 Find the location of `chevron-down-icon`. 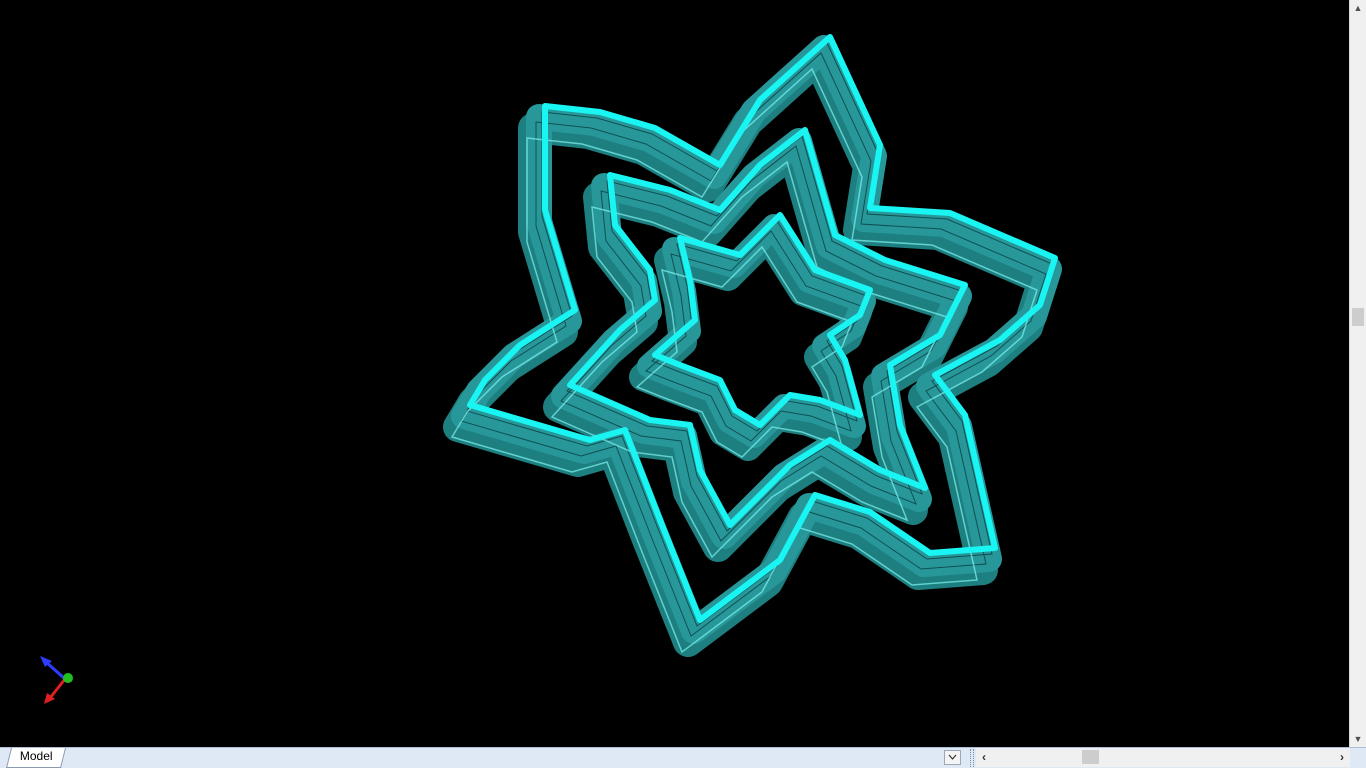

chevron-down-icon is located at coordinates (952, 757).